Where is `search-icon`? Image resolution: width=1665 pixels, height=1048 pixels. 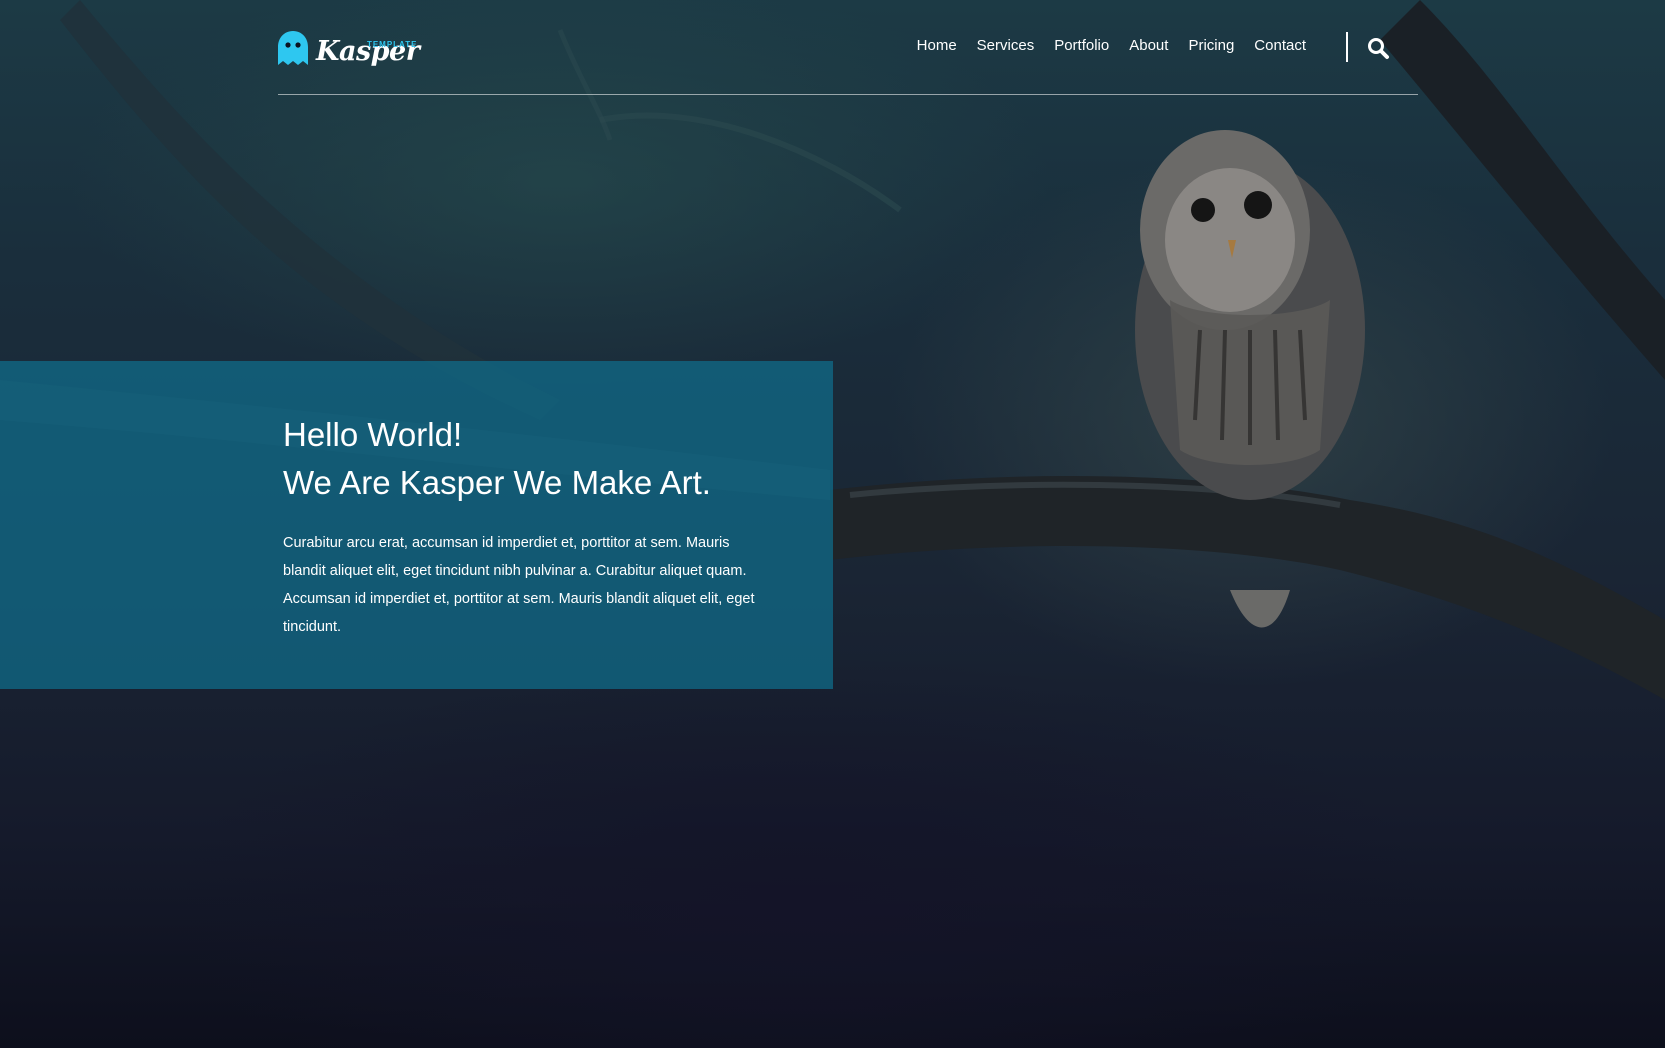
search-icon is located at coordinates (1378, 48).